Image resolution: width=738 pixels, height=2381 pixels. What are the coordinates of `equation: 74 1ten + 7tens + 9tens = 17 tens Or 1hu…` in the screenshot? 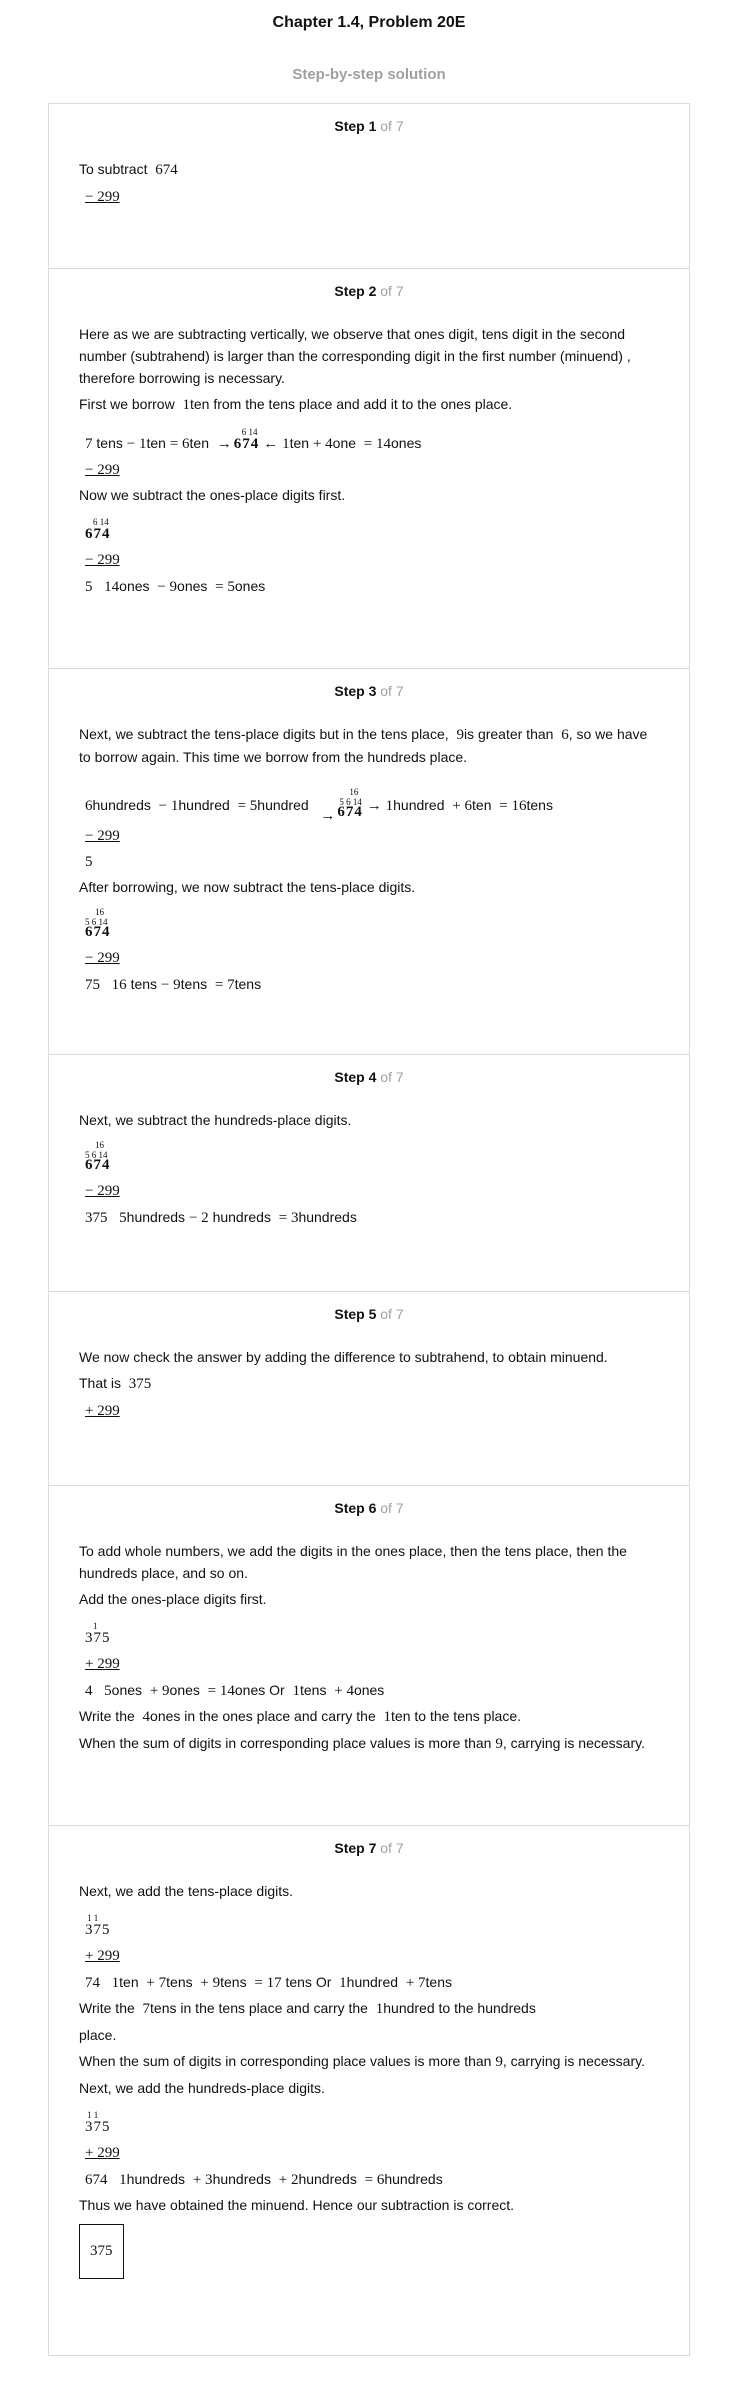 It's located at (269, 1982).